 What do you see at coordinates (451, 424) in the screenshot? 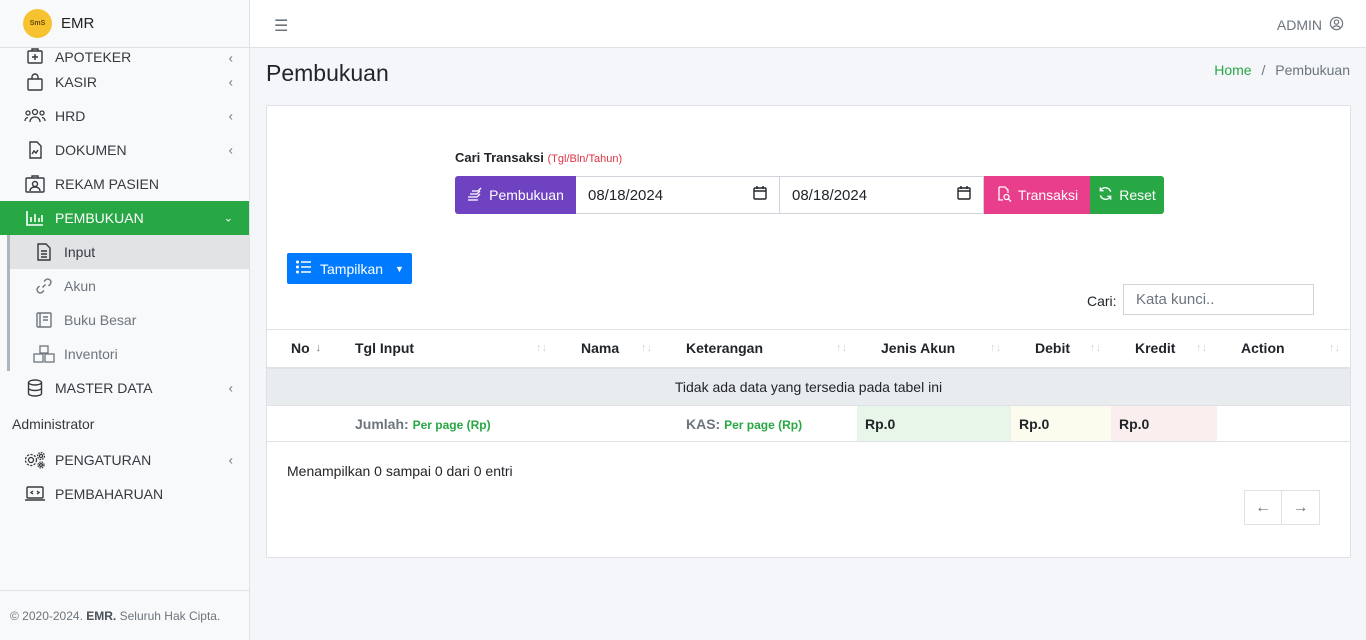
I see `jumlah-sub: Per page (Rp)` at bounding box center [451, 424].